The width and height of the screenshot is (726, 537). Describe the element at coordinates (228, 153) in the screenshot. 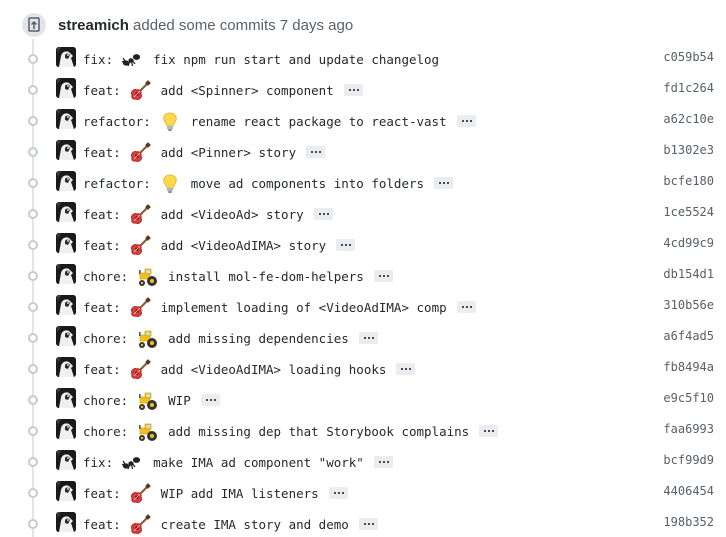

I see `commit-message-link: add <Pinner> story` at that location.